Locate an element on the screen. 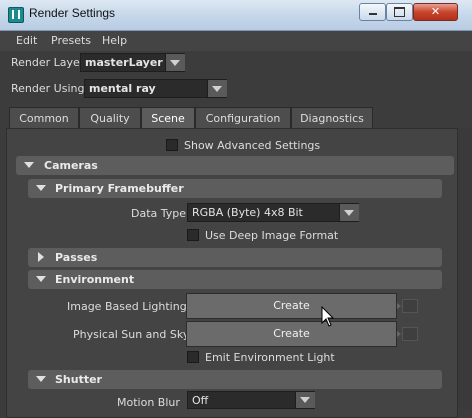 Image resolution: width=472 pixels, height=418 pixels. minimize-button is located at coordinates (372, 12).